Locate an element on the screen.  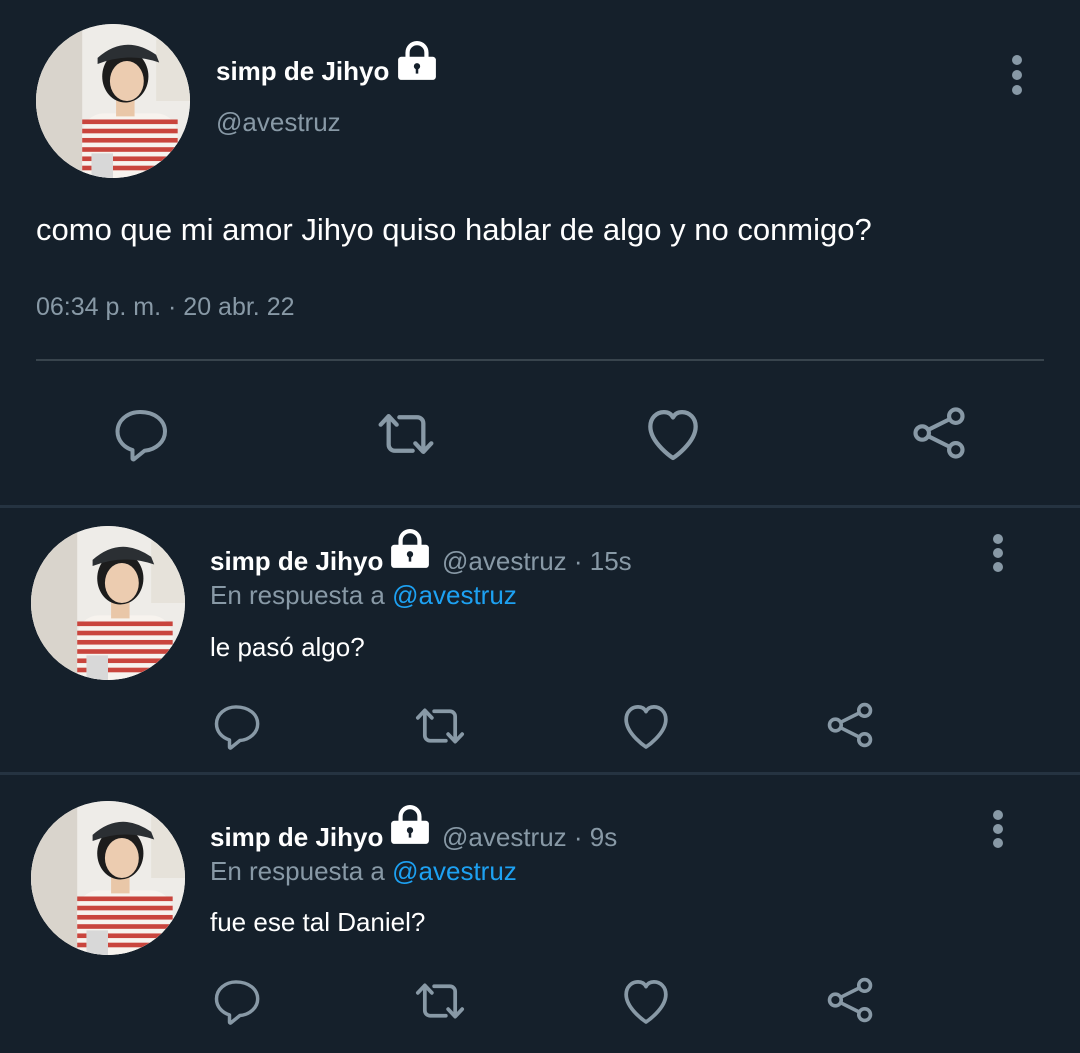
reply-handle-time: @avestruz · 15s is located at coordinates (537, 561).